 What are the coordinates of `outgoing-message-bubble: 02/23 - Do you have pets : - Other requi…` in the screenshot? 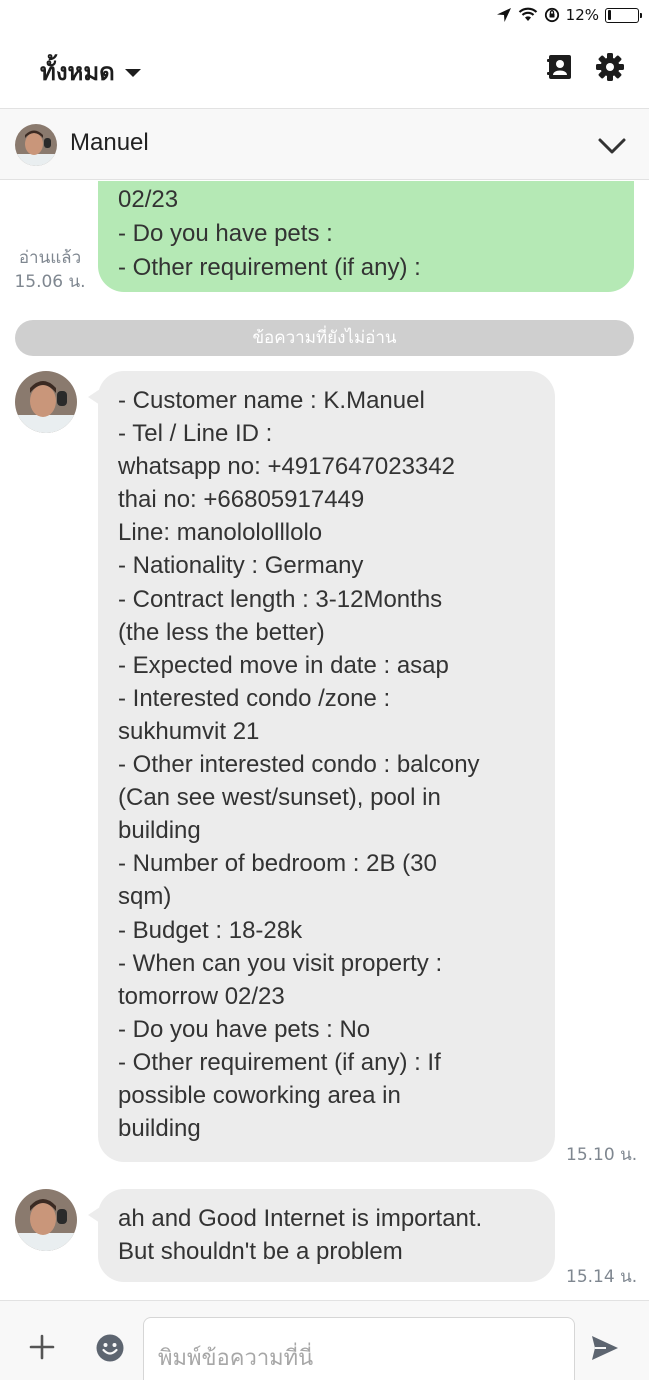 It's located at (366, 236).